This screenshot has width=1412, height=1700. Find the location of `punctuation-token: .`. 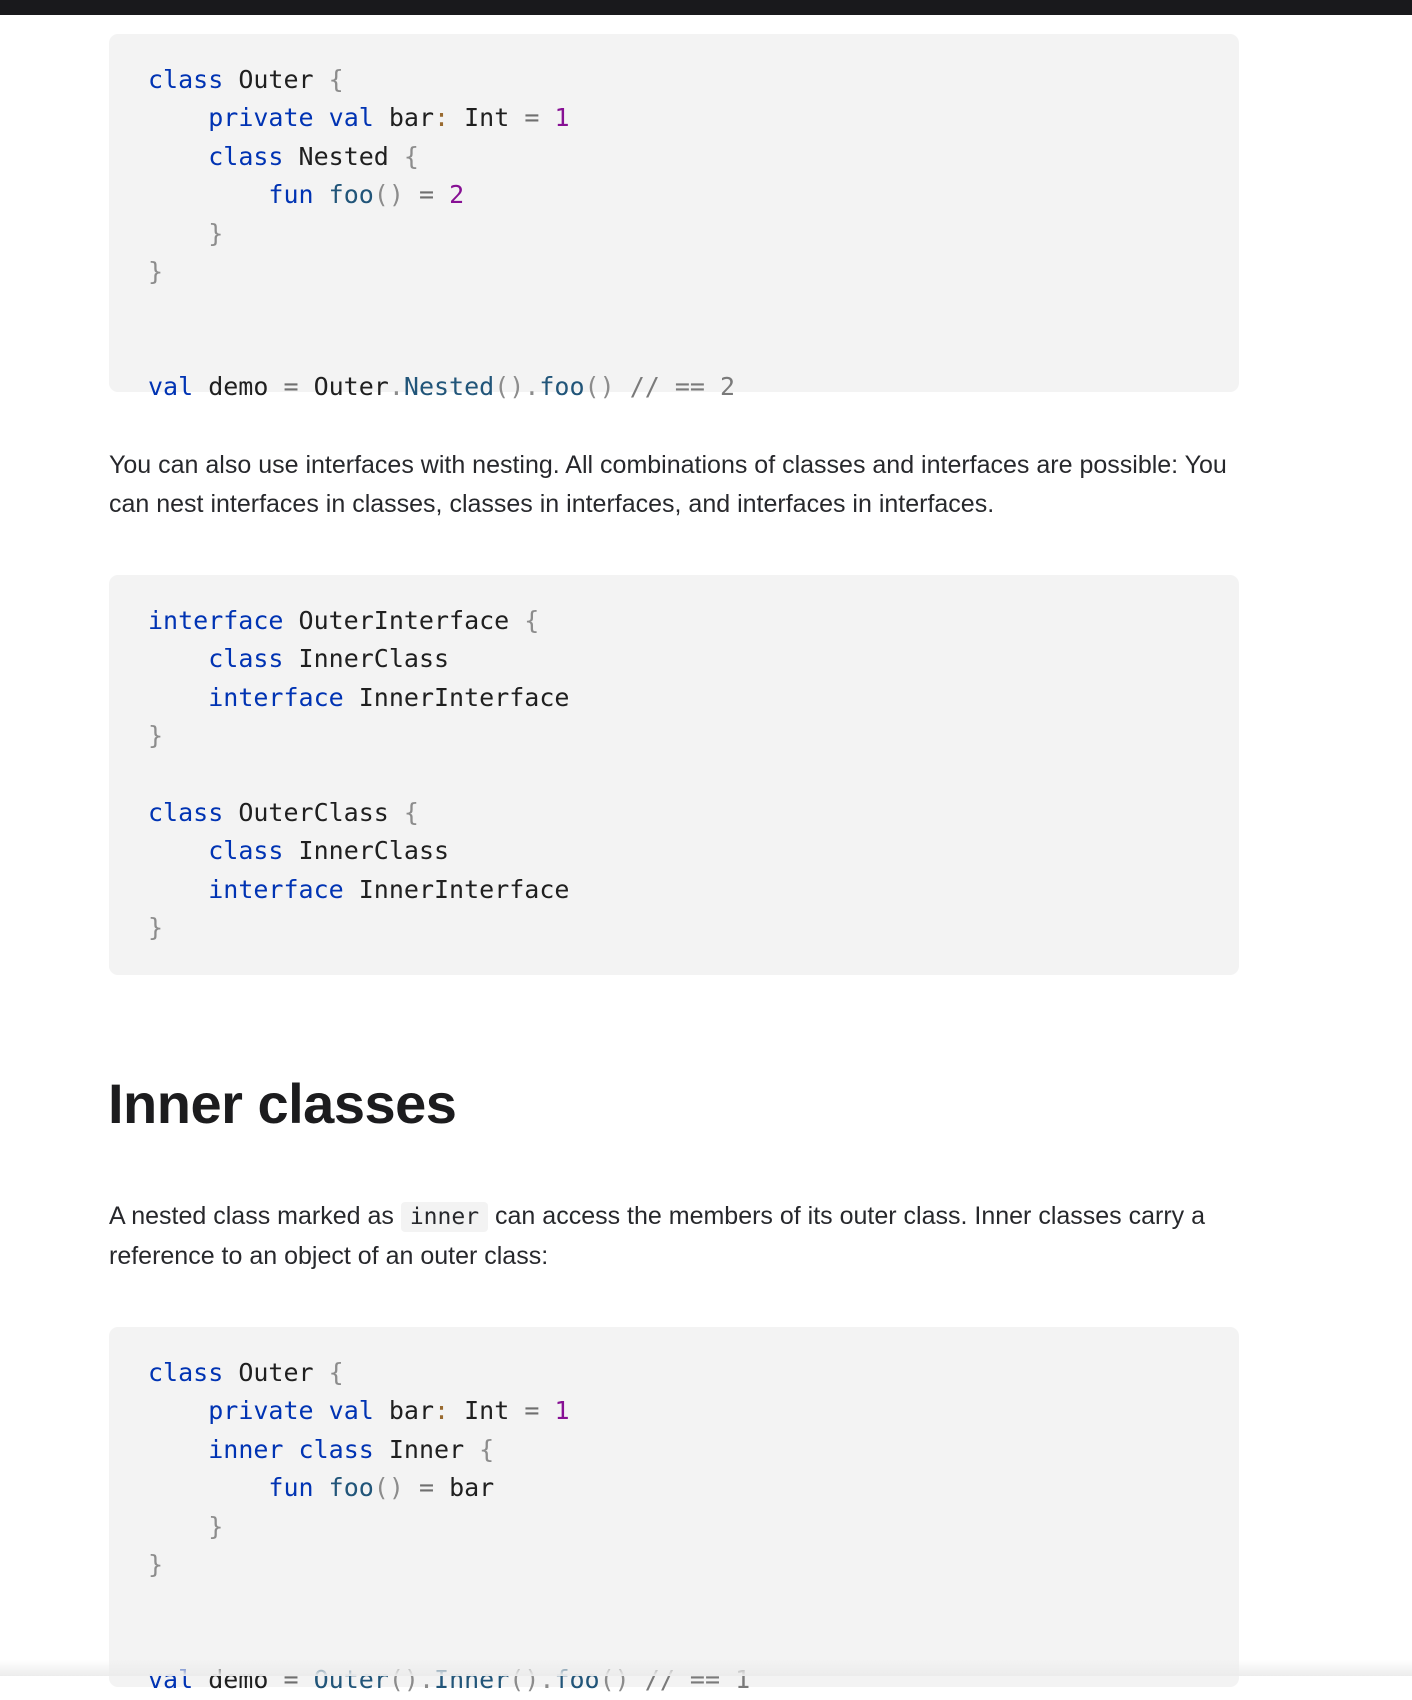

punctuation-token: . is located at coordinates (396, 387).